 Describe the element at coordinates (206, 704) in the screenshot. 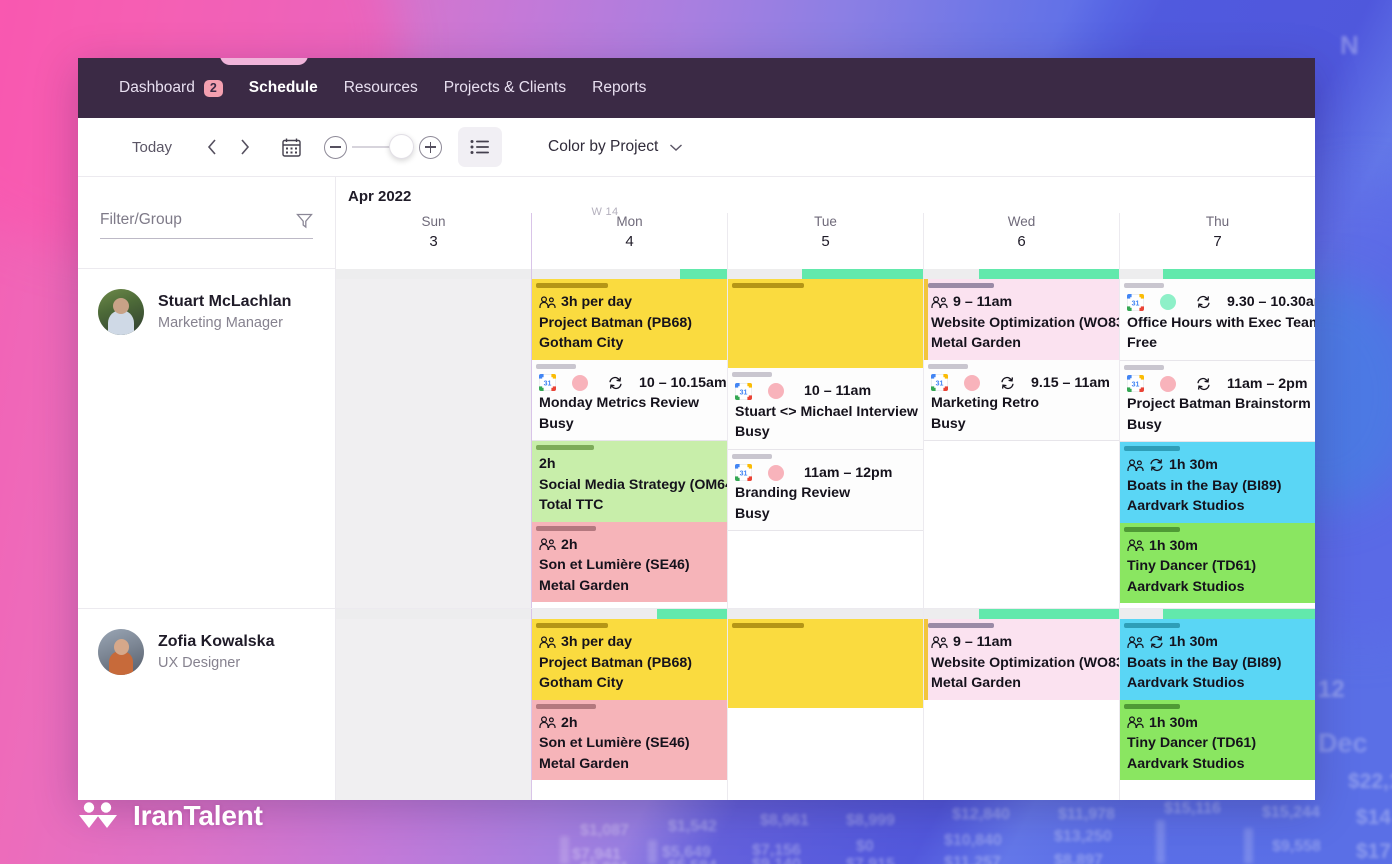

I see `resource-row-zofia-kowalska: Zofia Kowalska UX Designer` at that location.